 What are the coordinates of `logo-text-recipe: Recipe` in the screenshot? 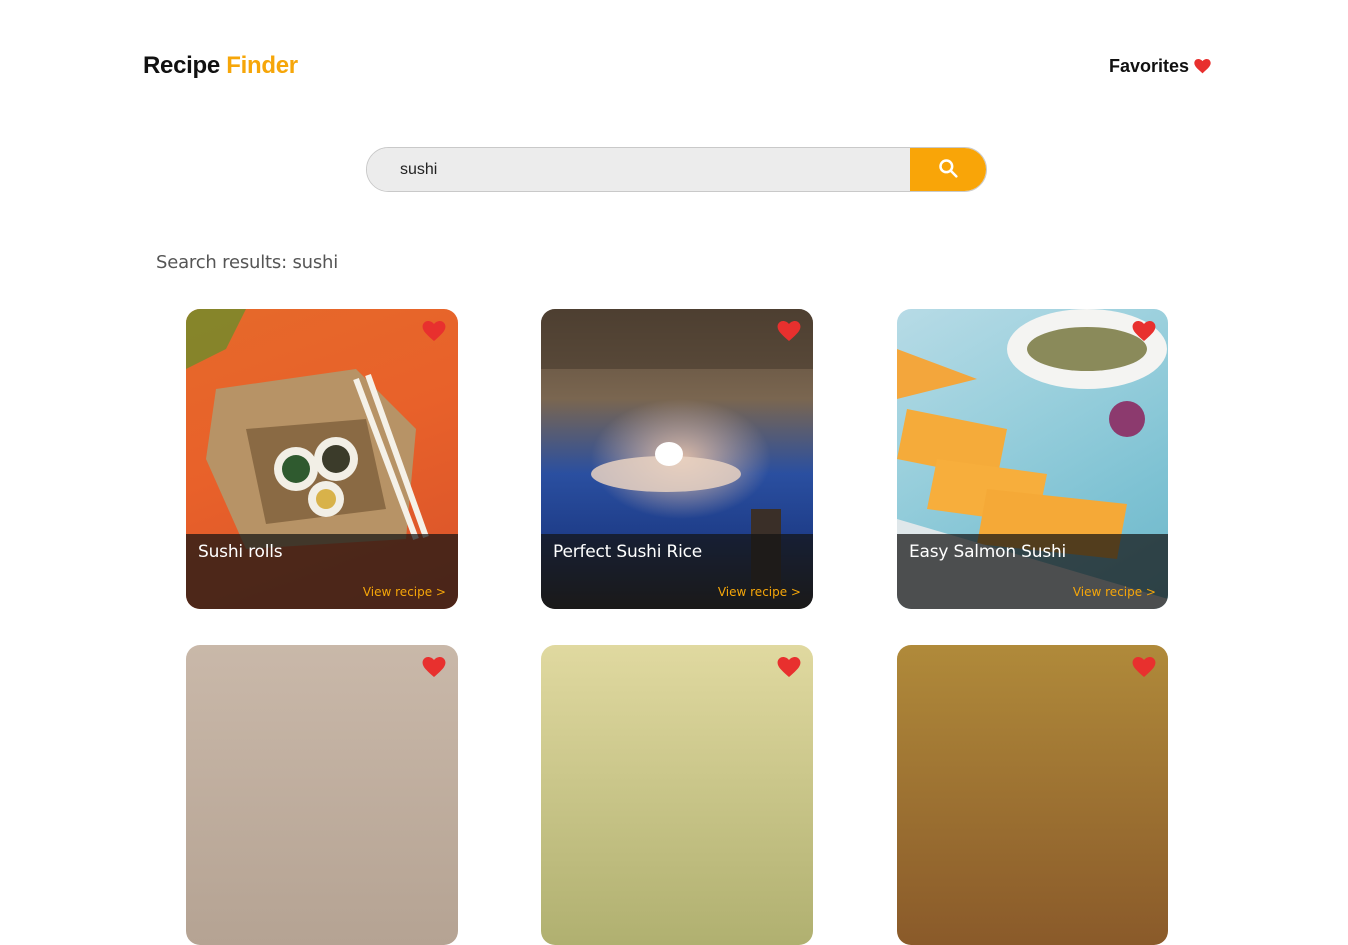 It's located at (181, 65).